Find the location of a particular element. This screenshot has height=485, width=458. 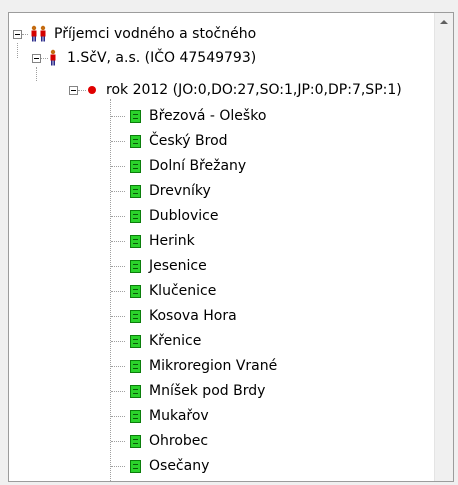

people-group-icon is located at coordinates (40, 34).